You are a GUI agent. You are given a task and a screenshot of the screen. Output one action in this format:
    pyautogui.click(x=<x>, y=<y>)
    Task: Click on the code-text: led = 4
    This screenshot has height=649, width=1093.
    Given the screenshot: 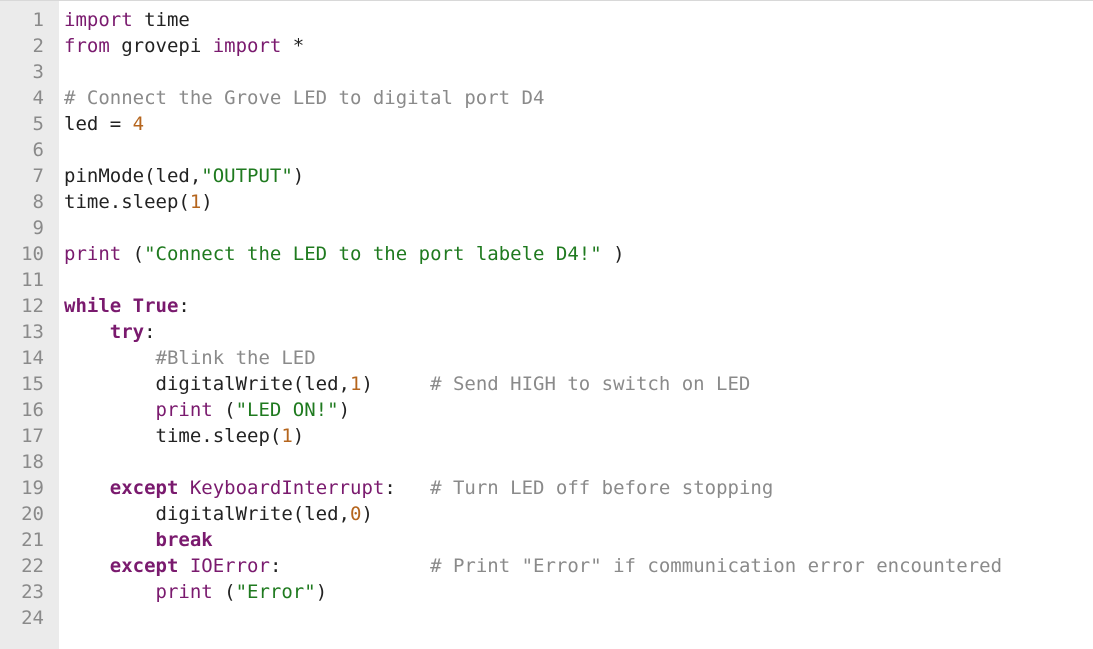 What is the action you would take?
    pyautogui.click(x=104, y=124)
    